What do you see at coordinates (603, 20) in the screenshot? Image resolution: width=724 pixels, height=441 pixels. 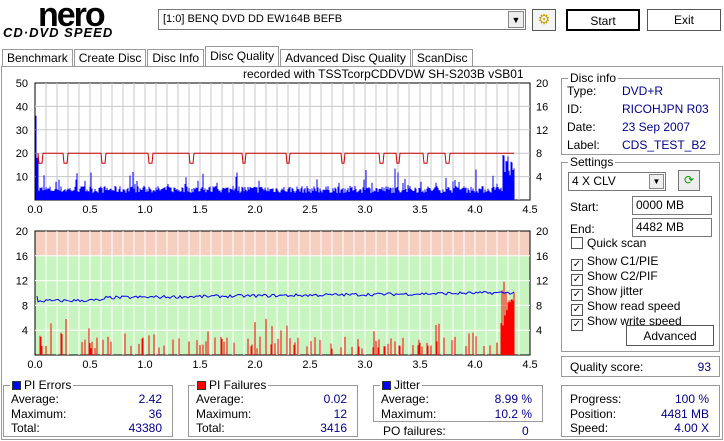 I see `start-button: Start` at bounding box center [603, 20].